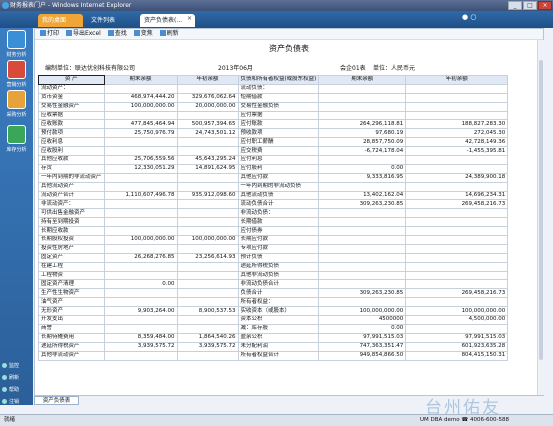  What do you see at coordinates (278, 293) in the screenshot?
I see `row-label-cell: 负债合计` at bounding box center [278, 293].